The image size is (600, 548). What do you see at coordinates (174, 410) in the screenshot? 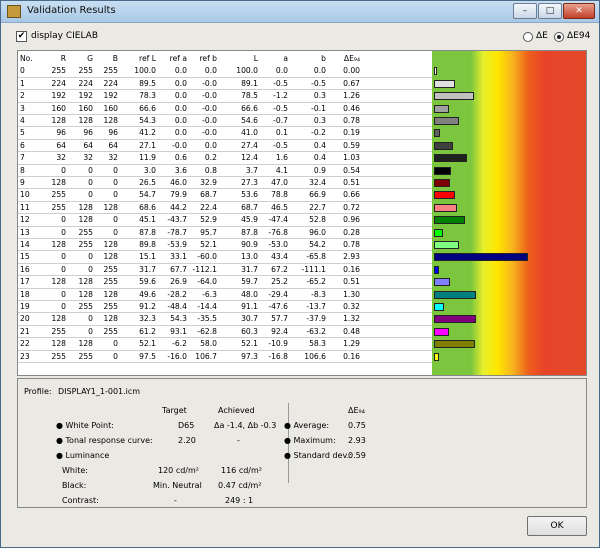
I see `target-header: Target` at bounding box center [174, 410].